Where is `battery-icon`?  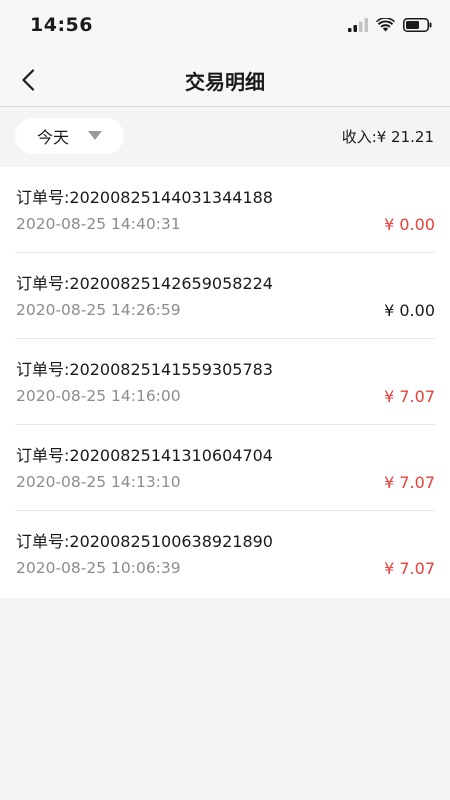
battery-icon is located at coordinates (417, 25).